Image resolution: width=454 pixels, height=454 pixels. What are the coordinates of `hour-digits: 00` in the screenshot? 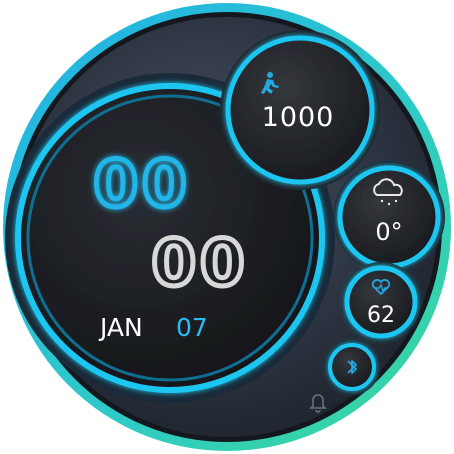 It's located at (141, 185).